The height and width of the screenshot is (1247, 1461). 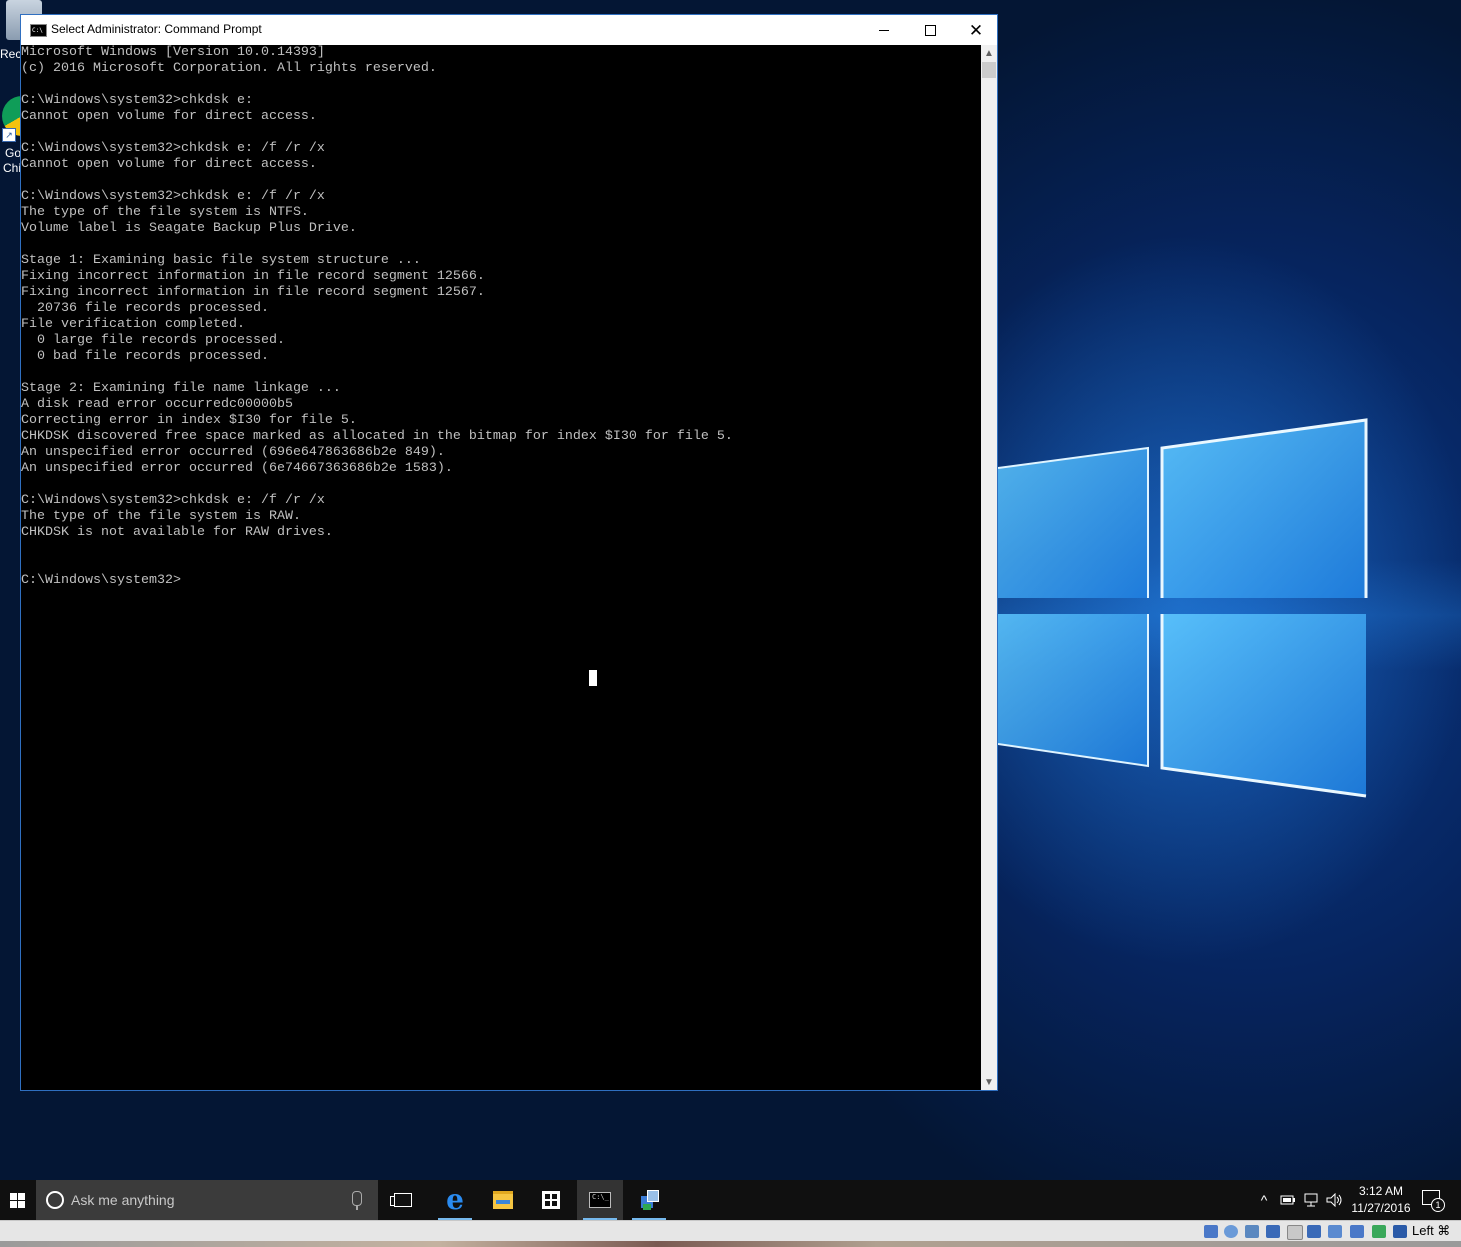 I want to click on close-icon: ✕, so click(x=976, y=30).